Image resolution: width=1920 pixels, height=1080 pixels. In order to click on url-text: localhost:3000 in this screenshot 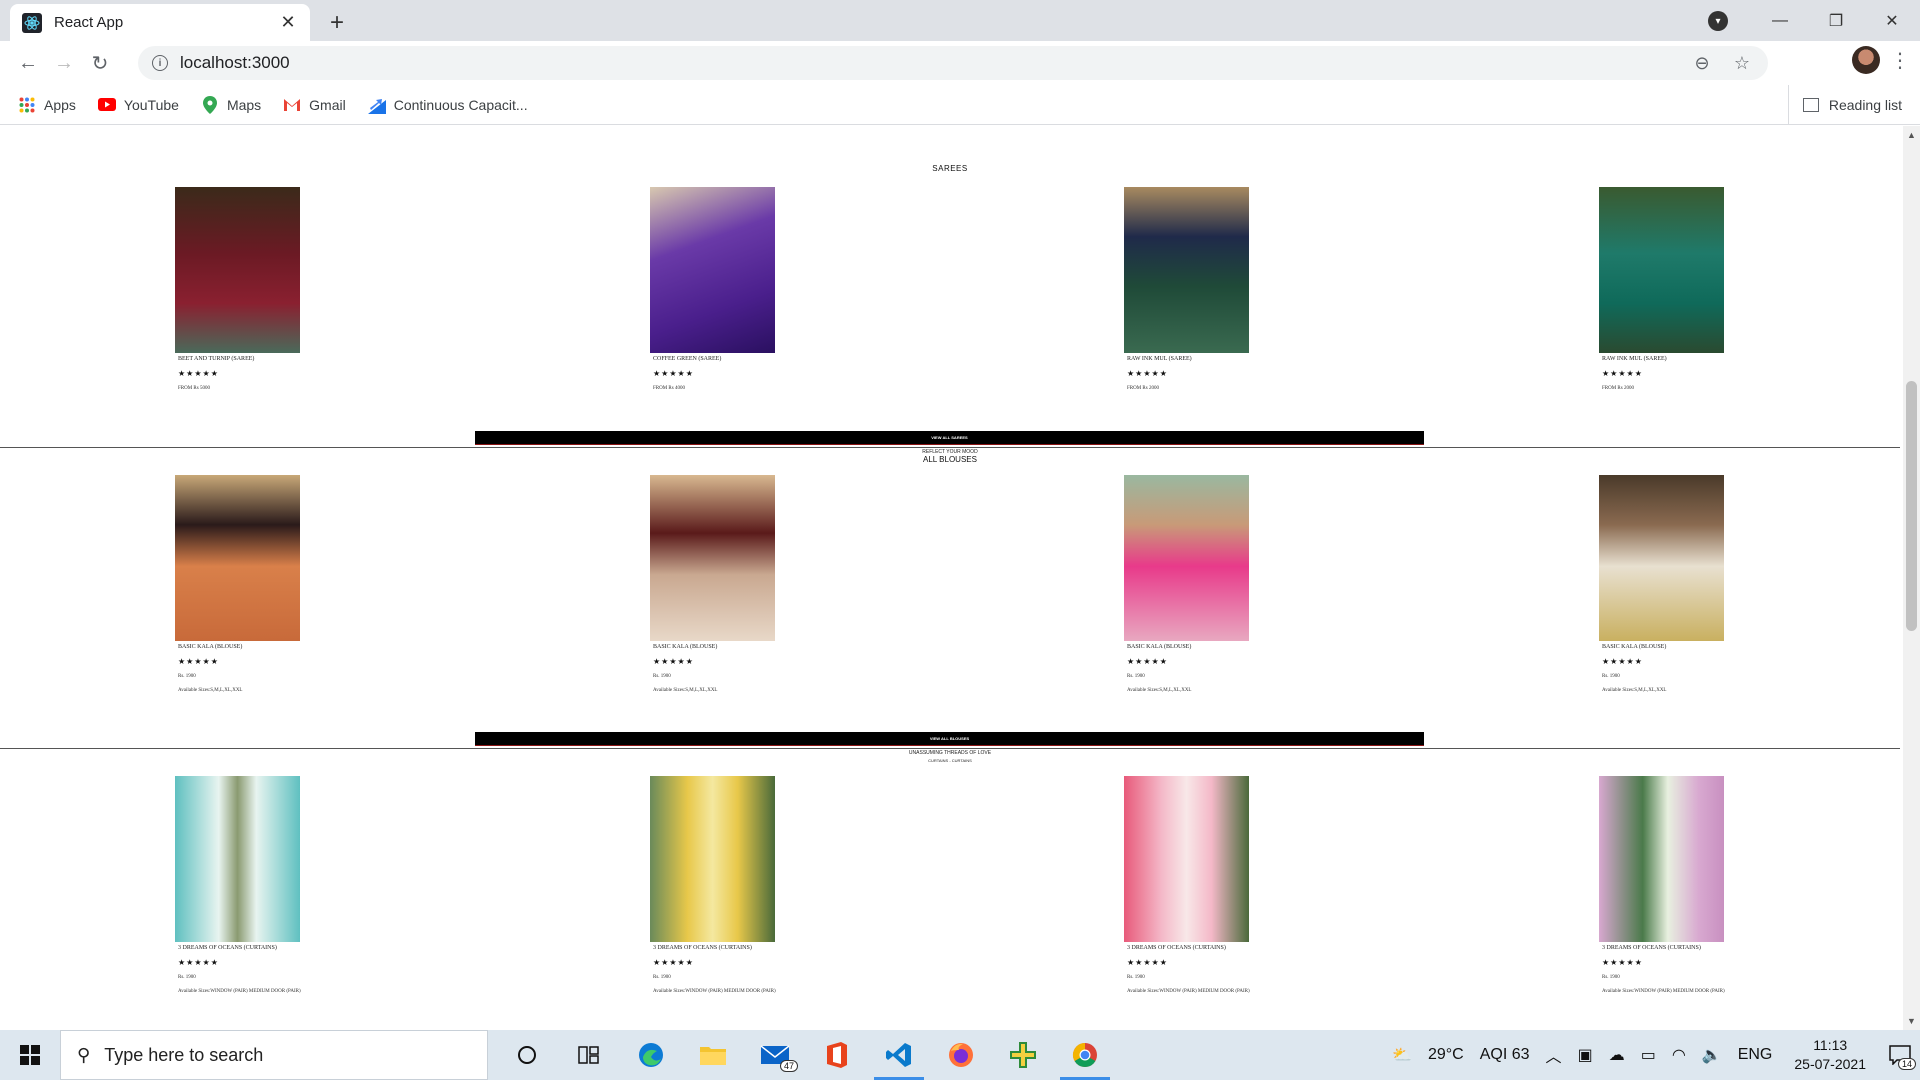, I will do `click(927, 63)`.